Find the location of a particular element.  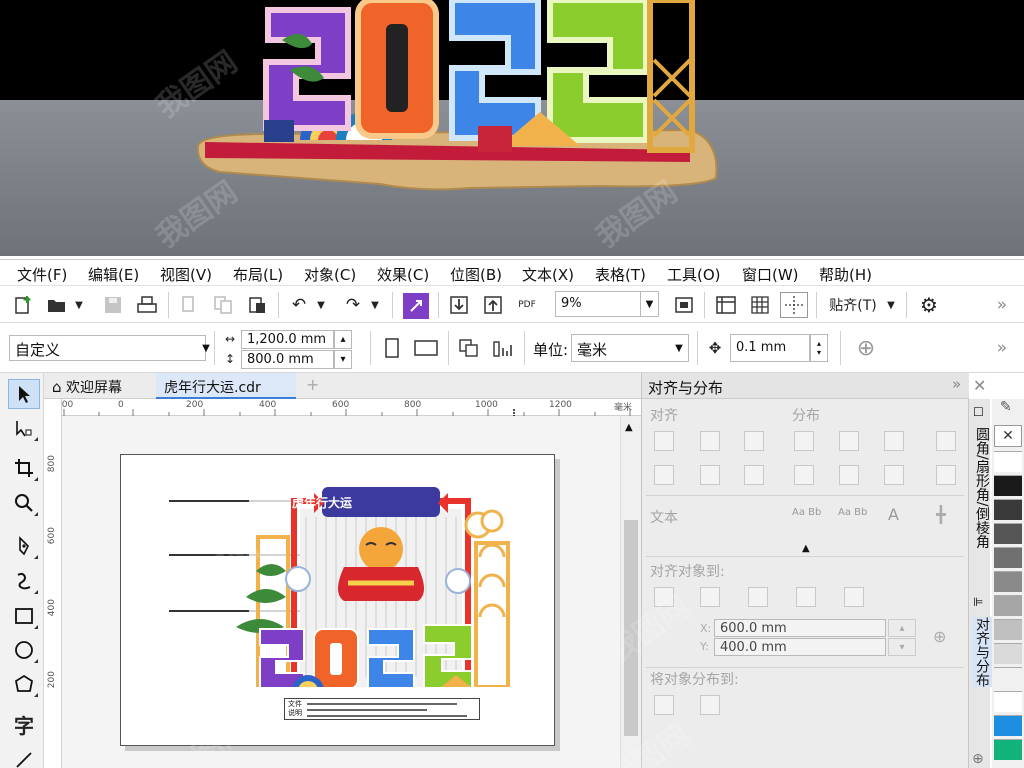

menu-layout: 布局(L) is located at coordinates (258, 274).